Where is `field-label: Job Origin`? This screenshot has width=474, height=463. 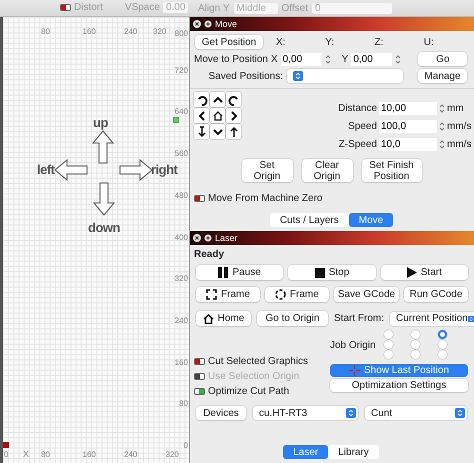 field-label: Job Origin is located at coordinates (353, 345).